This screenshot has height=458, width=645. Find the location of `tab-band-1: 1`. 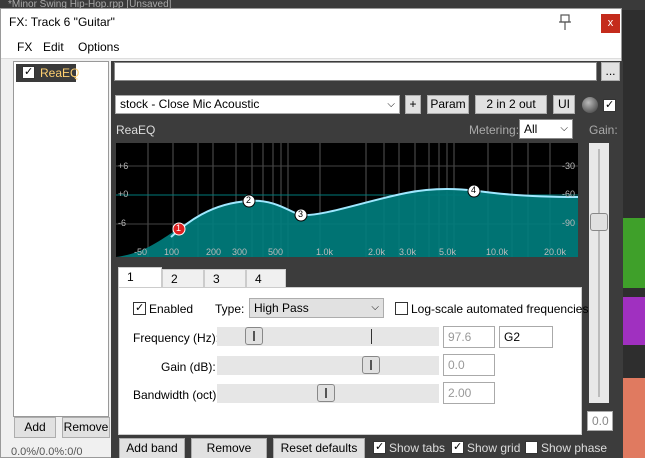

tab-band-1: 1 is located at coordinates (140, 277).